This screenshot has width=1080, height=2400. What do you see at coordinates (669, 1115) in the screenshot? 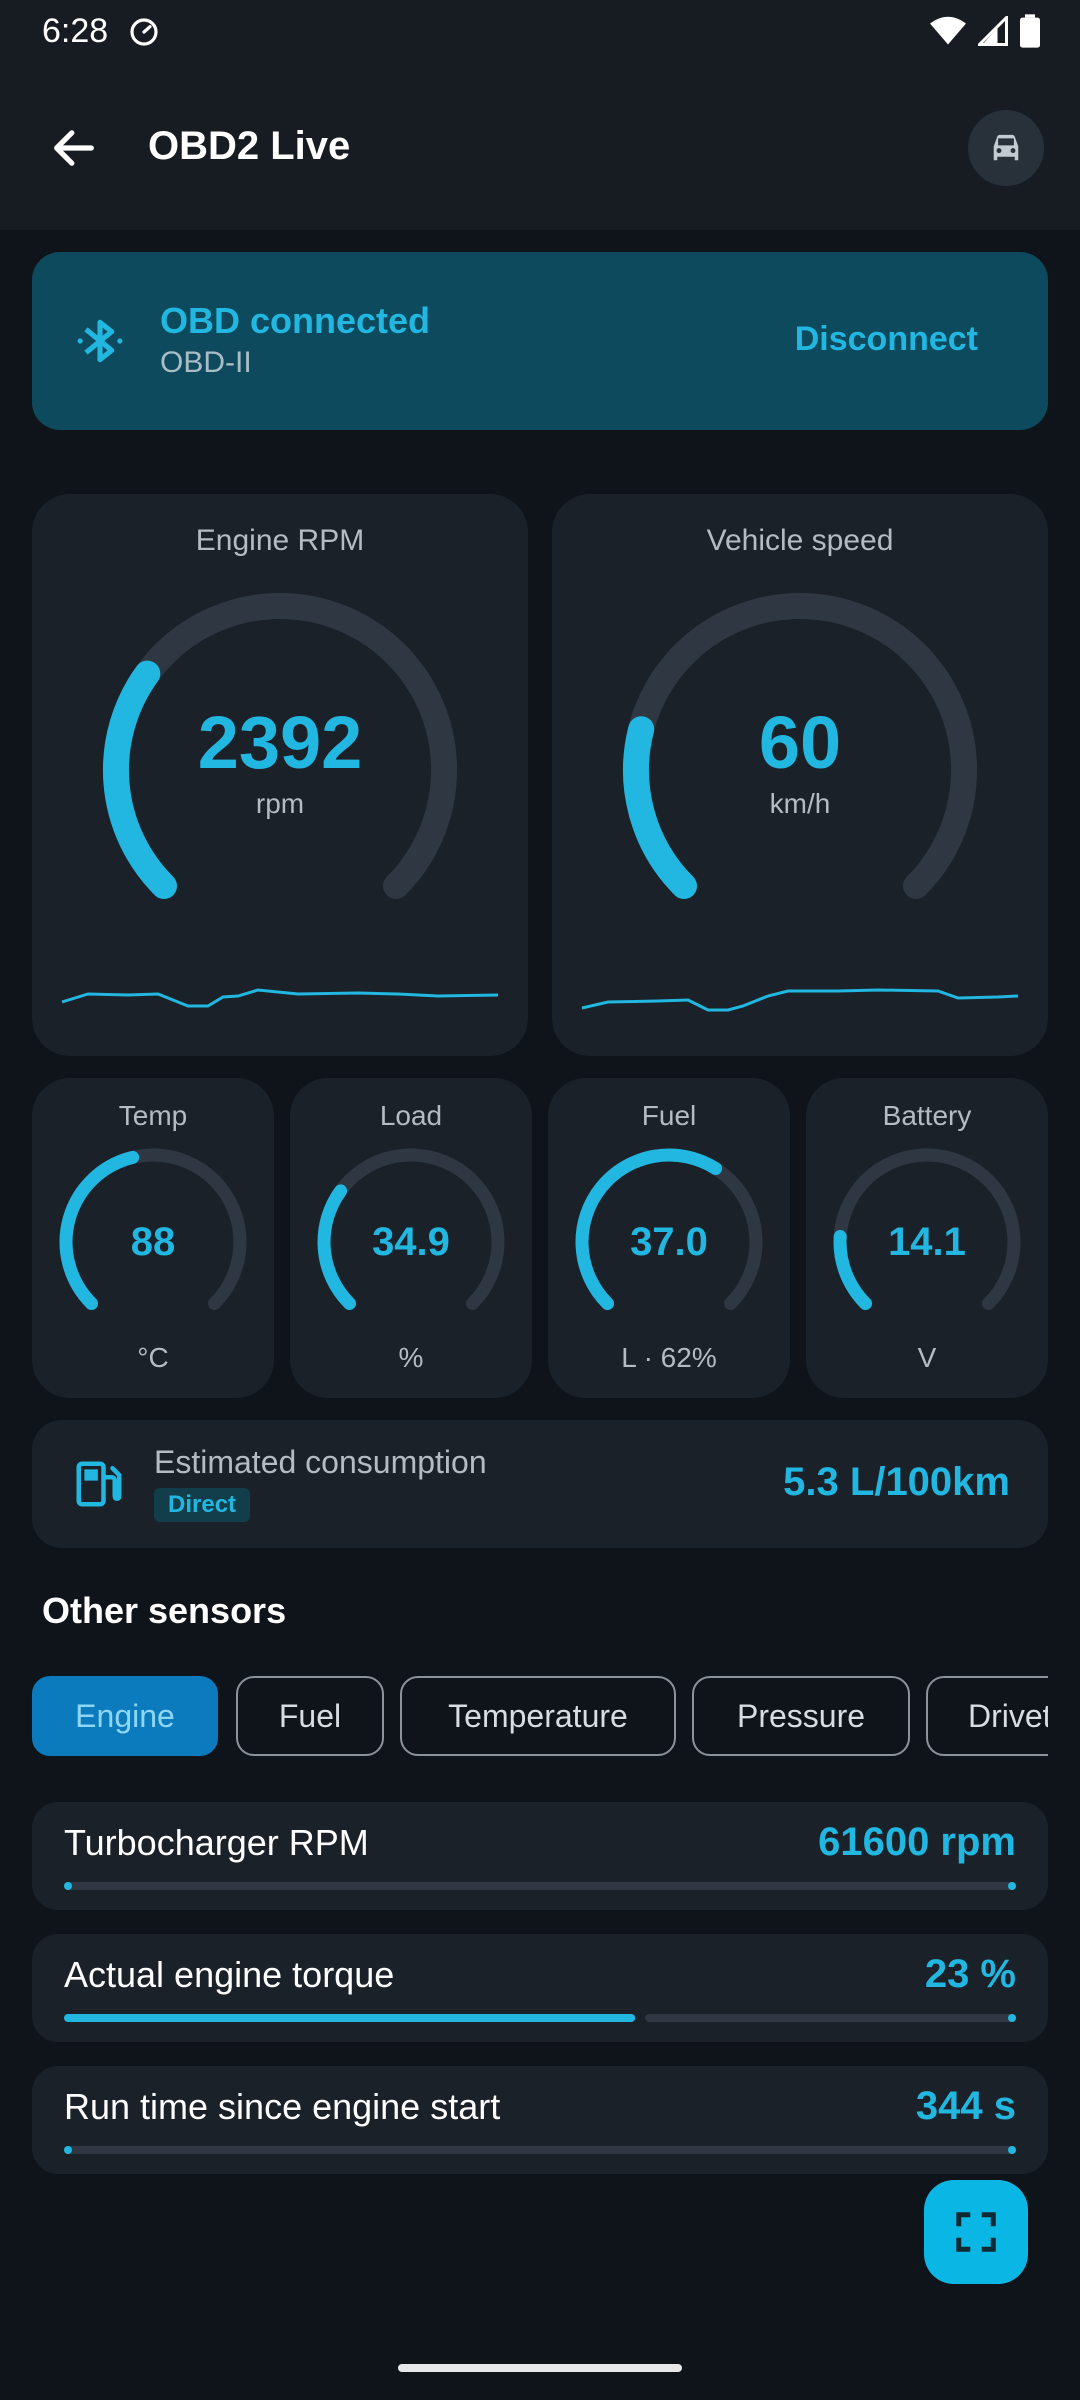
I see `fuel-title: Fuel` at bounding box center [669, 1115].